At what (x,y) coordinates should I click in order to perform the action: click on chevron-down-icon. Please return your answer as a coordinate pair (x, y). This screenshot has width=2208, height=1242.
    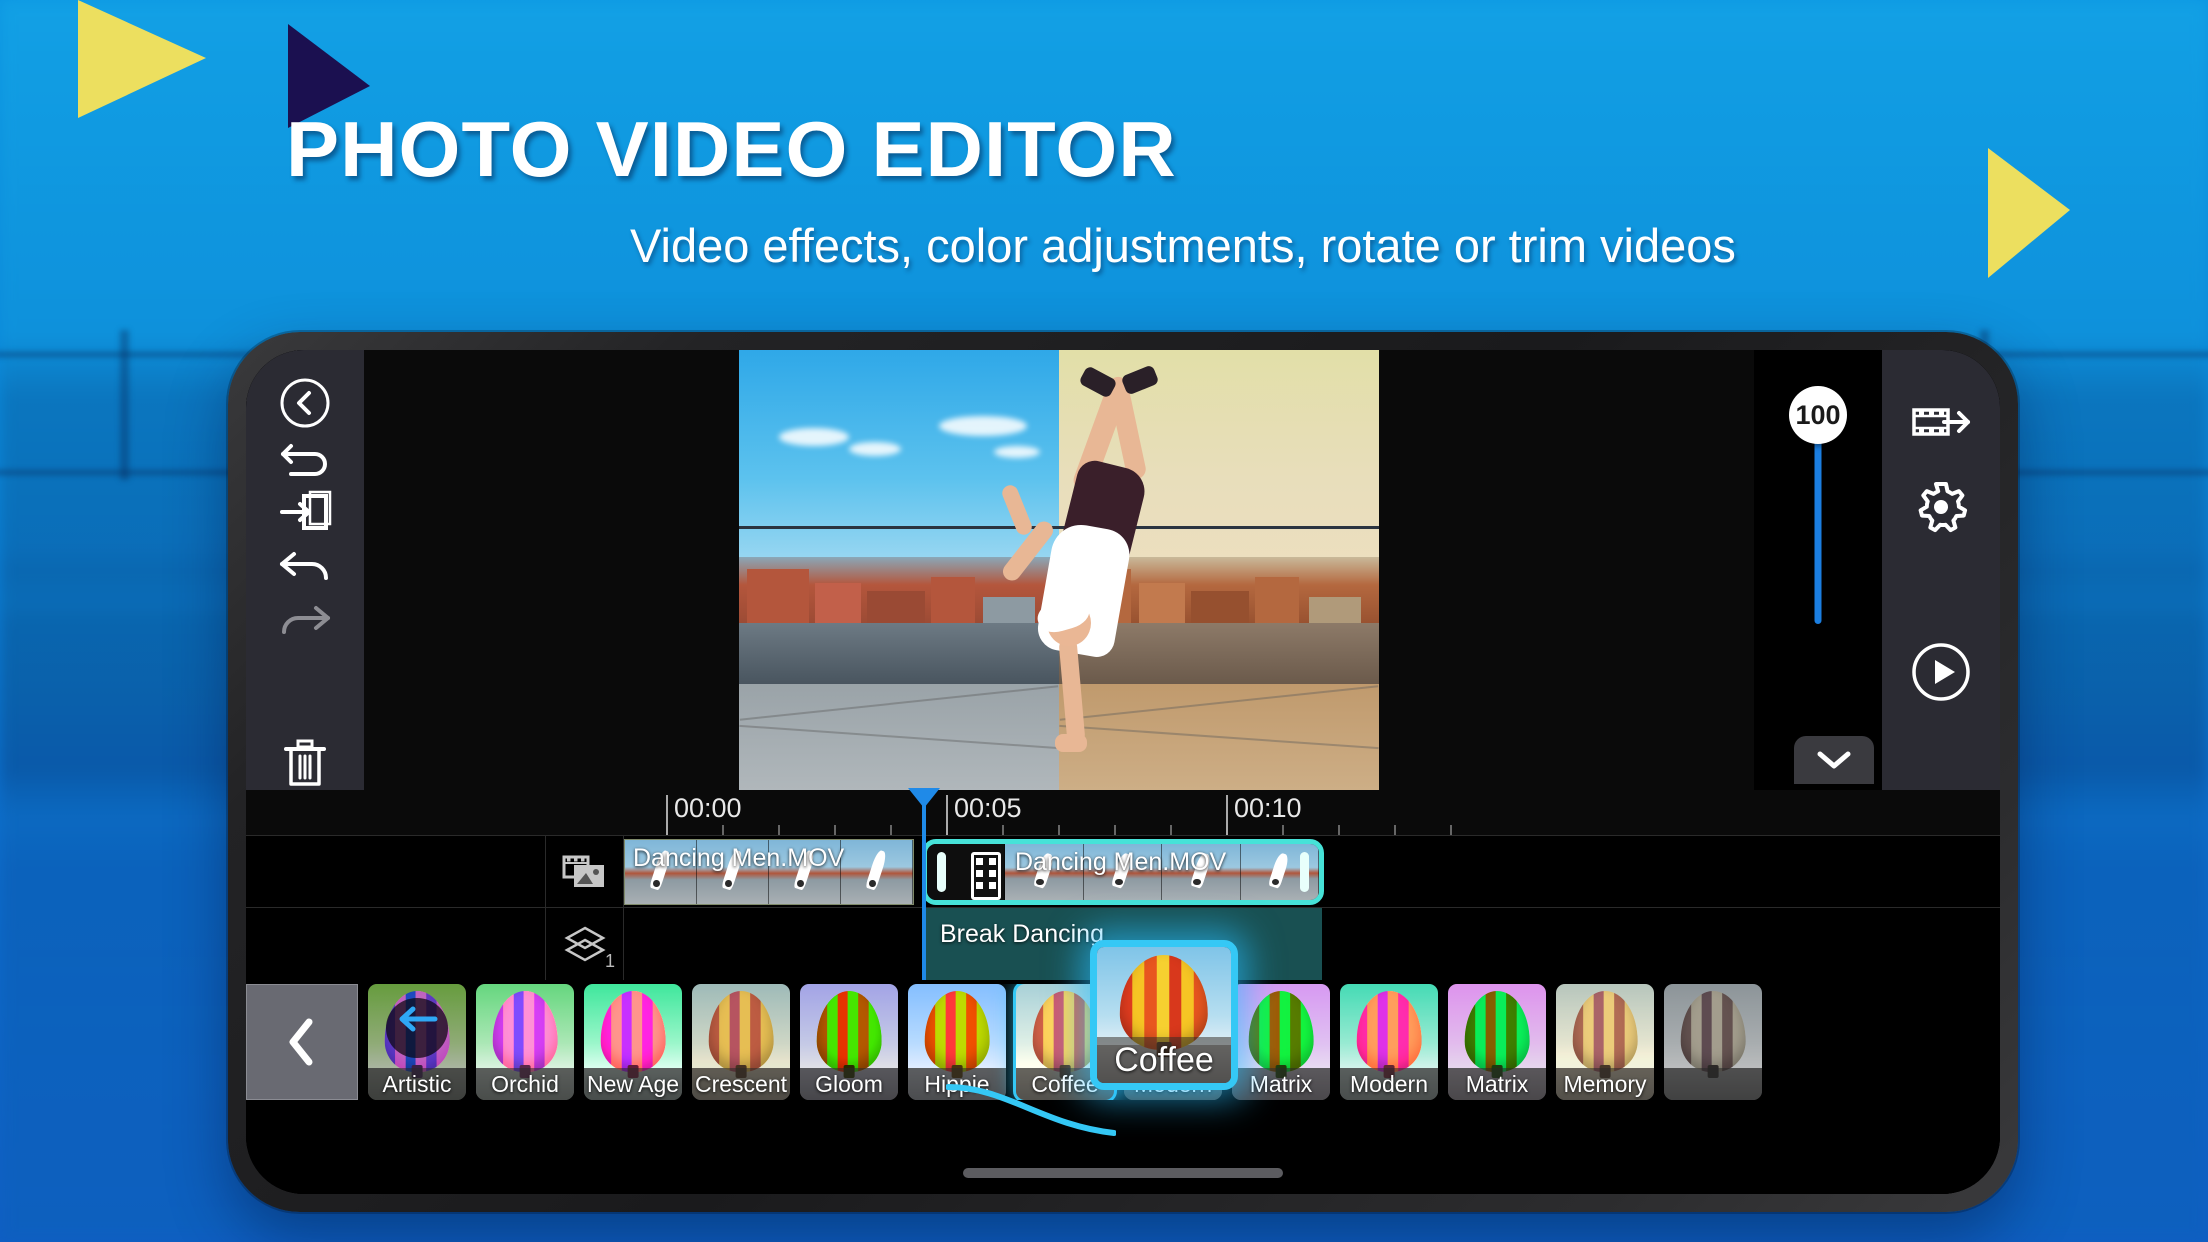
    Looking at the image, I should click on (1834, 760).